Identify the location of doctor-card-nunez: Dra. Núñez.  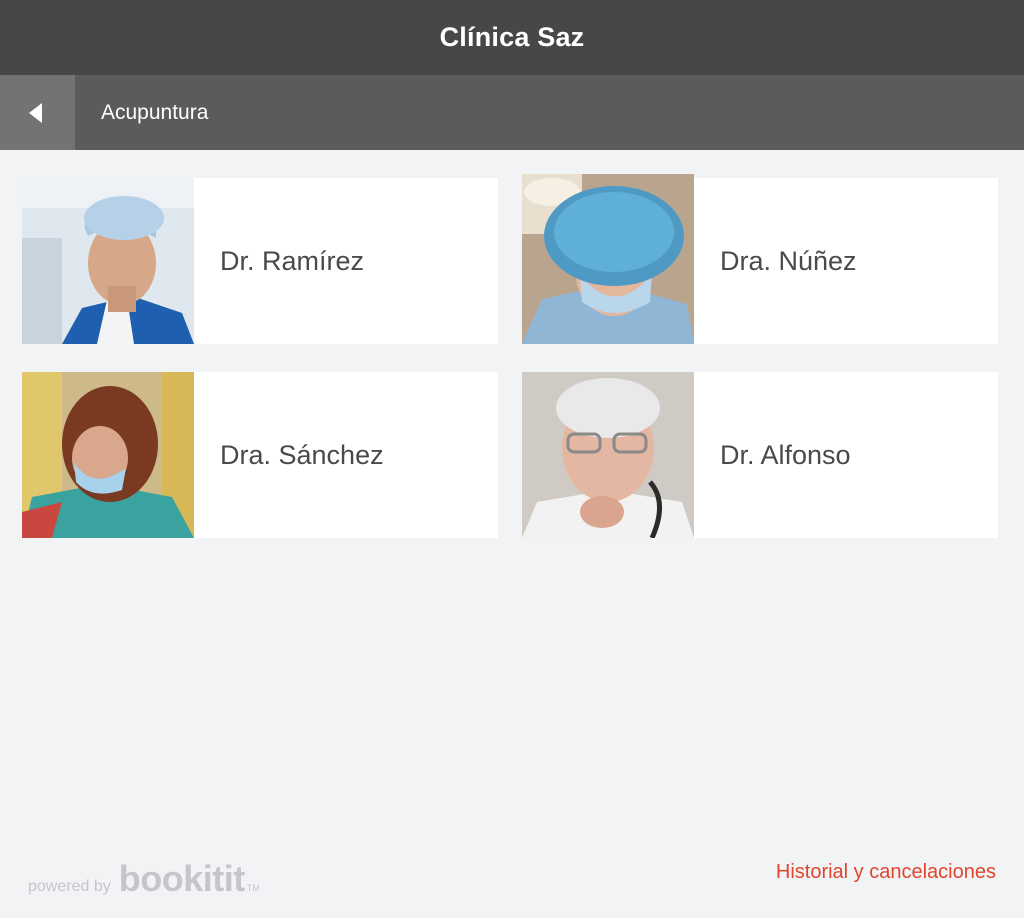
(760, 259).